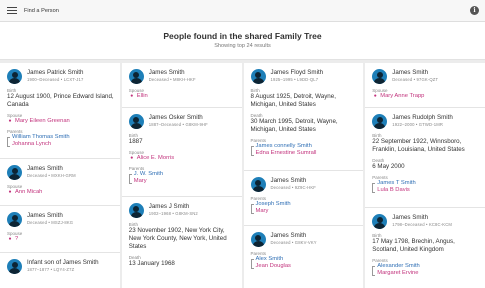 The height and width of the screenshot is (288, 485). Describe the element at coordinates (418, 124) in the screenshot. I see `person-lifespan-id: 1922–2000 • GTWD-1MR` at that location.